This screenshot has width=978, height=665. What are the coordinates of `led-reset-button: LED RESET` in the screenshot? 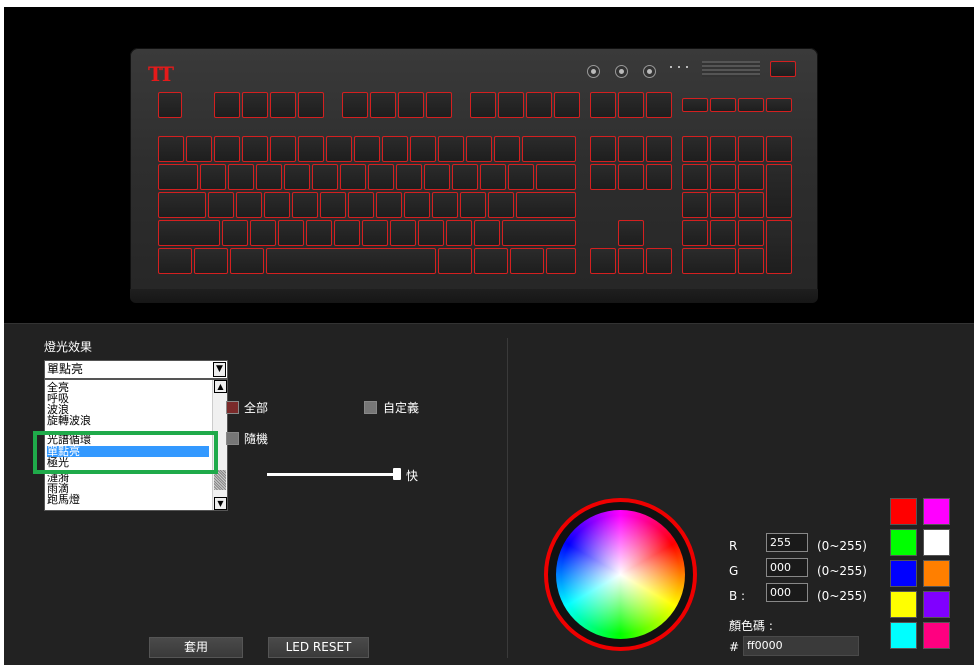 It's located at (318, 647).